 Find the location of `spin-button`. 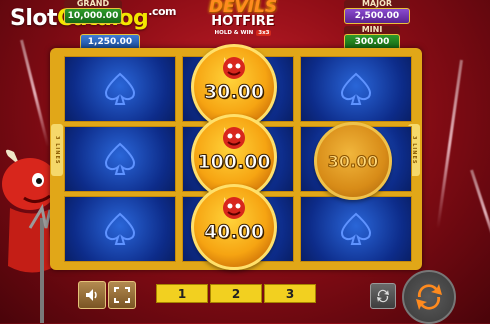

spin-button is located at coordinates (429, 297).